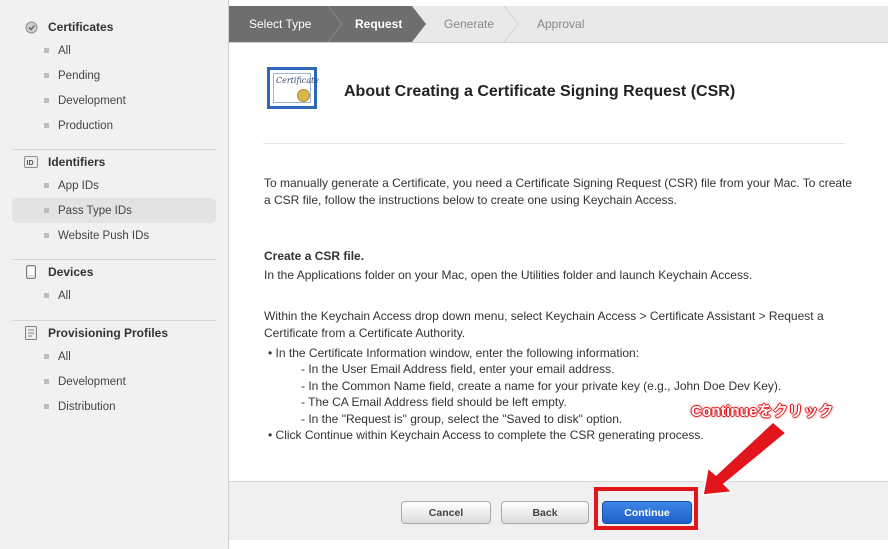  I want to click on sidebar-item-devices-all: All, so click(114, 295).